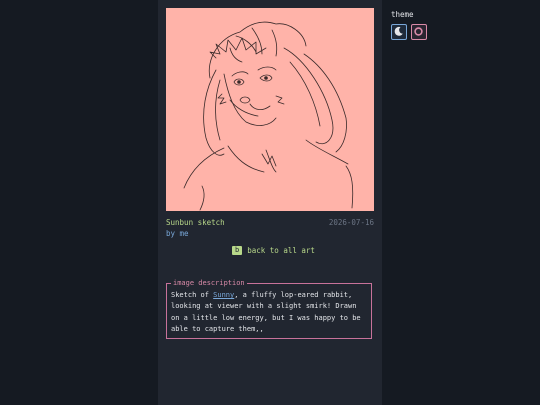 This screenshot has height=405, width=540. Describe the element at coordinates (402, 14) in the screenshot. I see `theme-label: theme` at that location.